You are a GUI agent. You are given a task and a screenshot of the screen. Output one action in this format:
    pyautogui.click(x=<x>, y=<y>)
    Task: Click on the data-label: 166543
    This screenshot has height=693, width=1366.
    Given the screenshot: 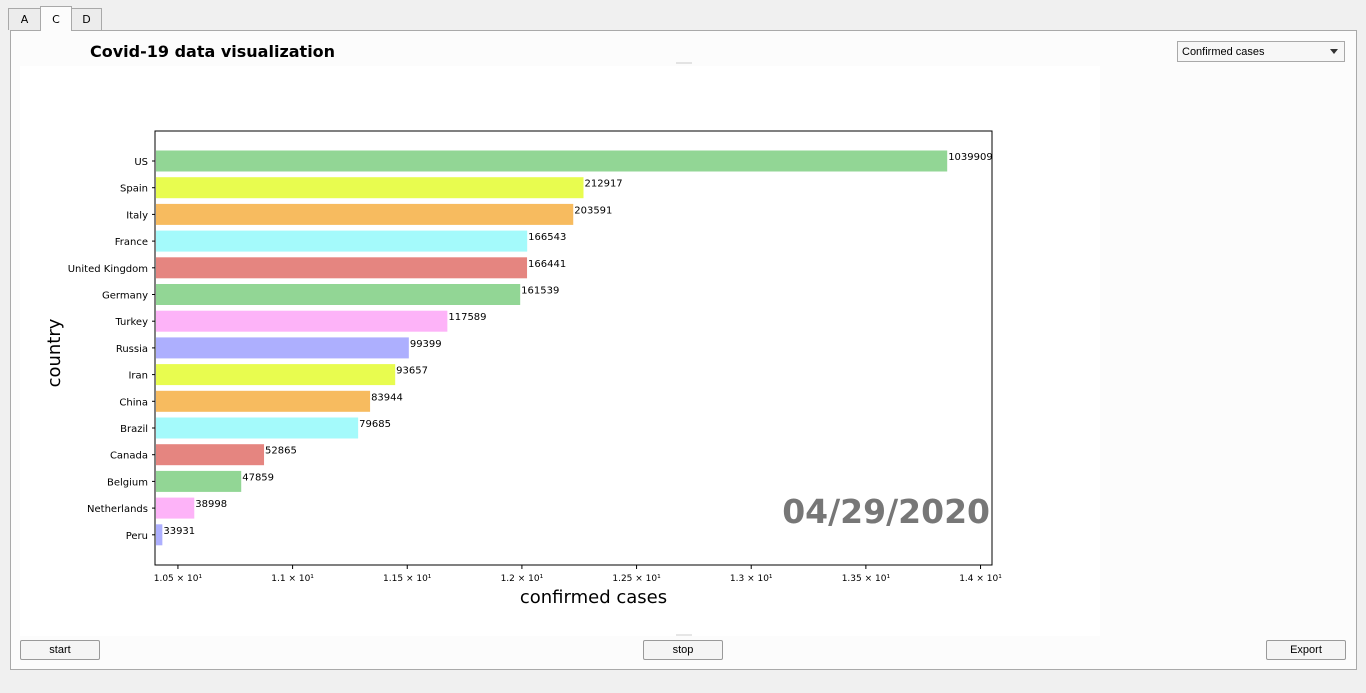 What is the action you would take?
    pyautogui.click(x=547, y=237)
    